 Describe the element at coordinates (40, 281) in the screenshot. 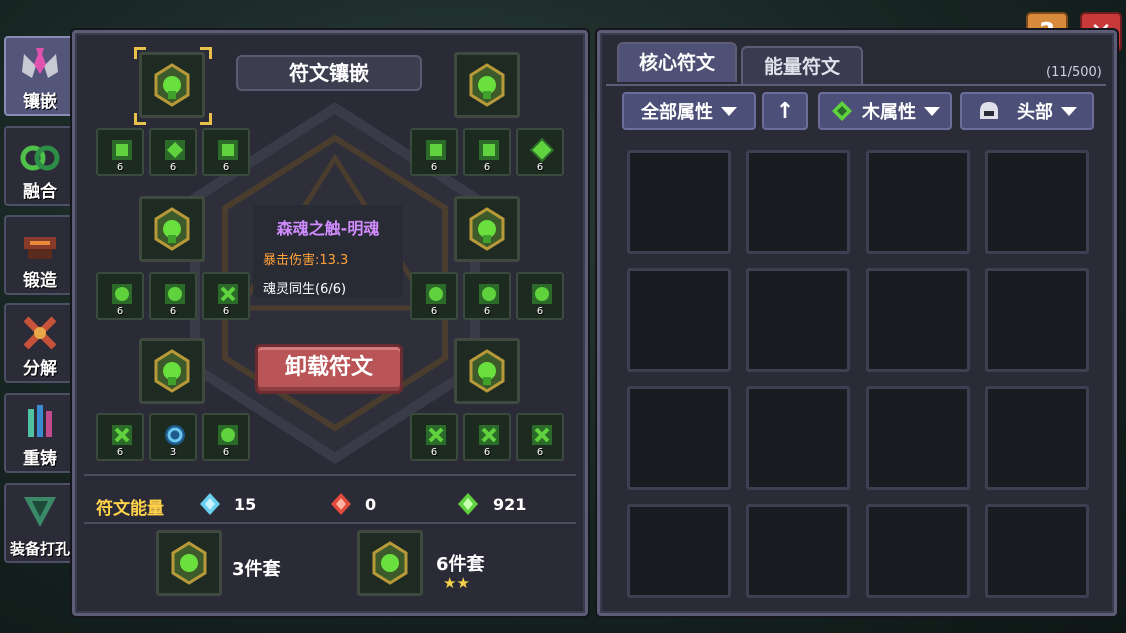

I see `sidebar-item-label: 锻造` at that location.